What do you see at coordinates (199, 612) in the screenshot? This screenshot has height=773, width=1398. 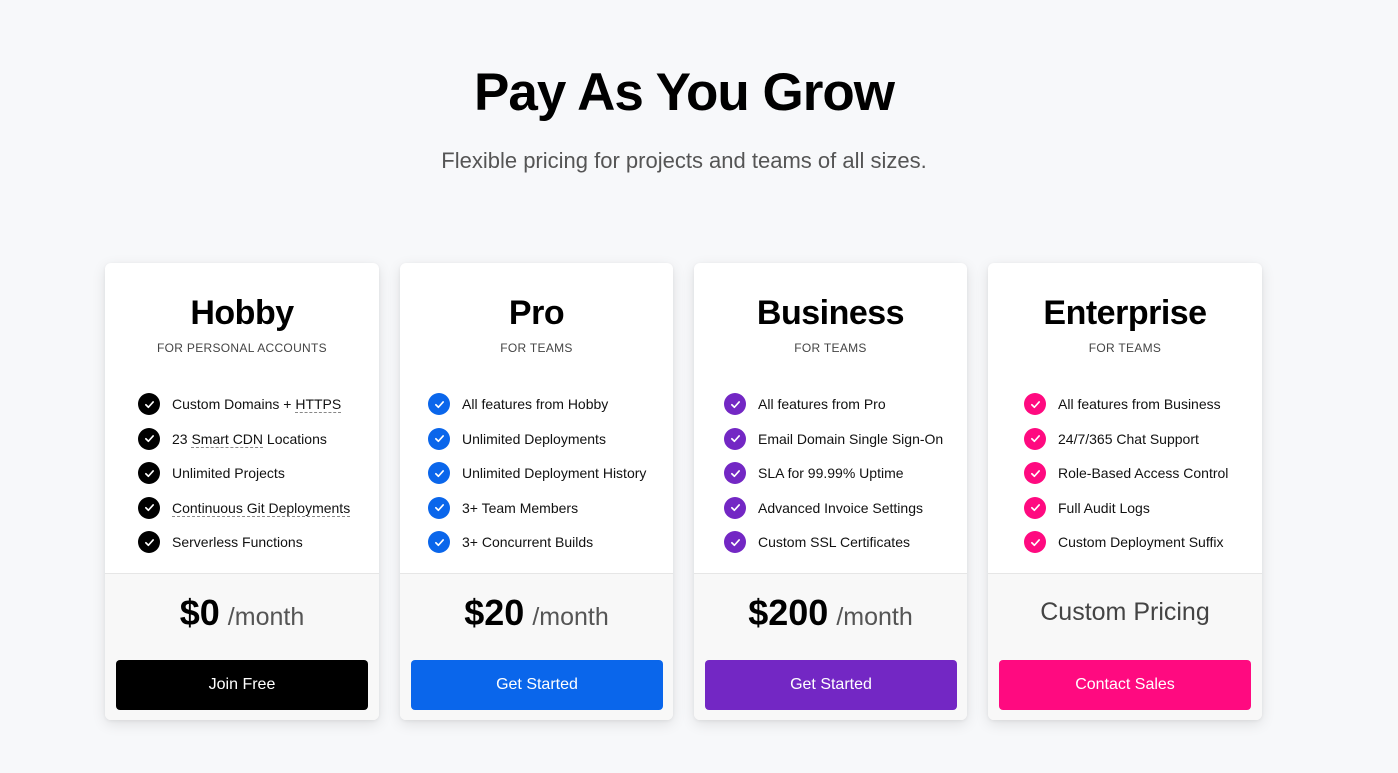 I see `price-amount: $0` at bounding box center [199, 612].